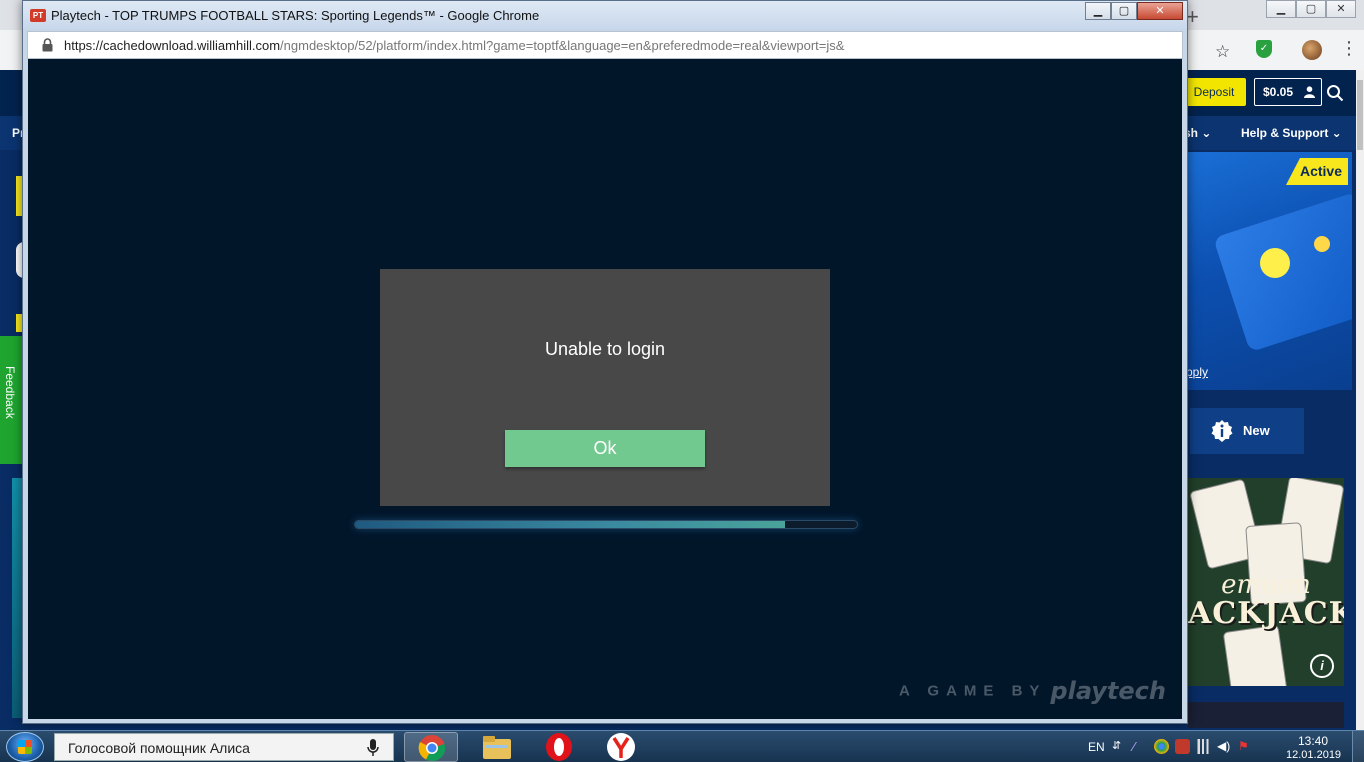 The width and height of the screenshot is (1364, 762). Describe the element at coordinates (172, 45) in the screenshot. I see `url-host: https://cachedownload.williamhill.com` at that location.